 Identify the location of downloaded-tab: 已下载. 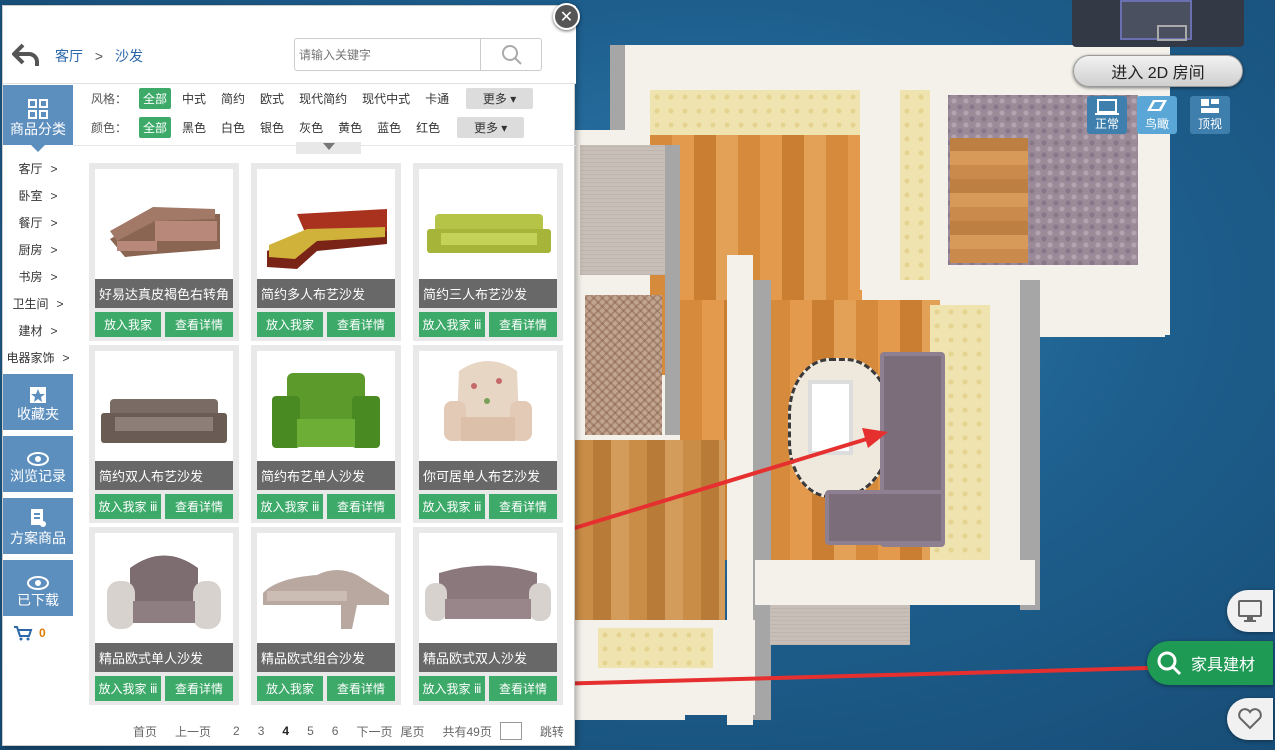
(38, 588).